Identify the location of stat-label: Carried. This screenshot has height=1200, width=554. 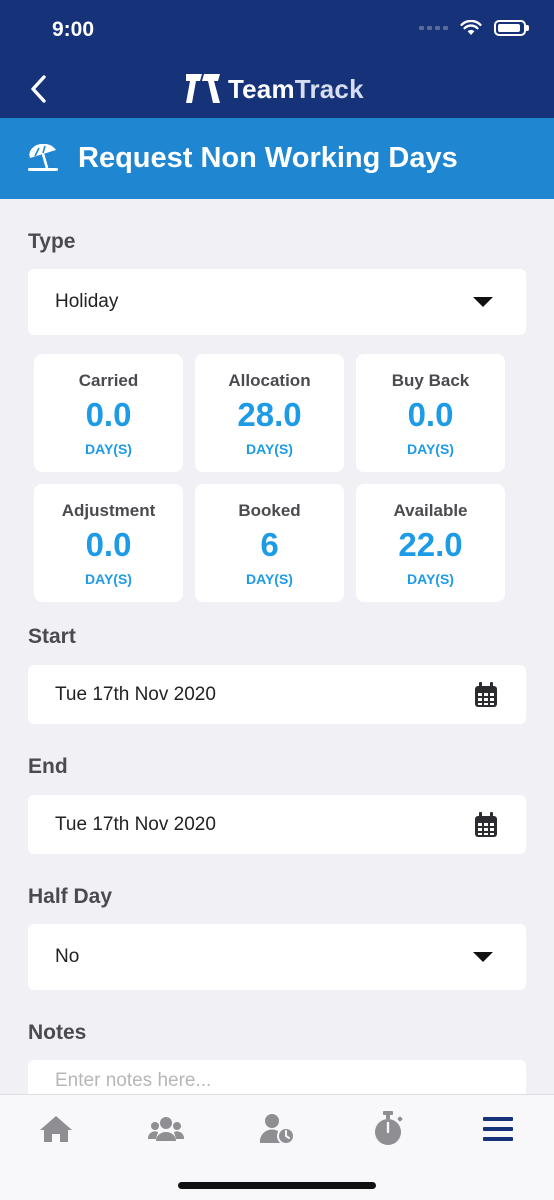
(108, 380).